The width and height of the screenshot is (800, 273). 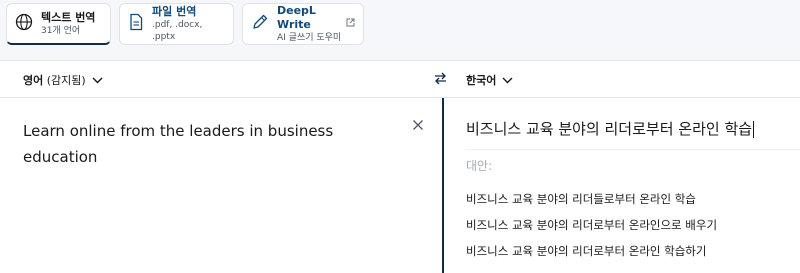 I want to click on source-language-select: 영어 (감지됨), so click(x=63, y=80).